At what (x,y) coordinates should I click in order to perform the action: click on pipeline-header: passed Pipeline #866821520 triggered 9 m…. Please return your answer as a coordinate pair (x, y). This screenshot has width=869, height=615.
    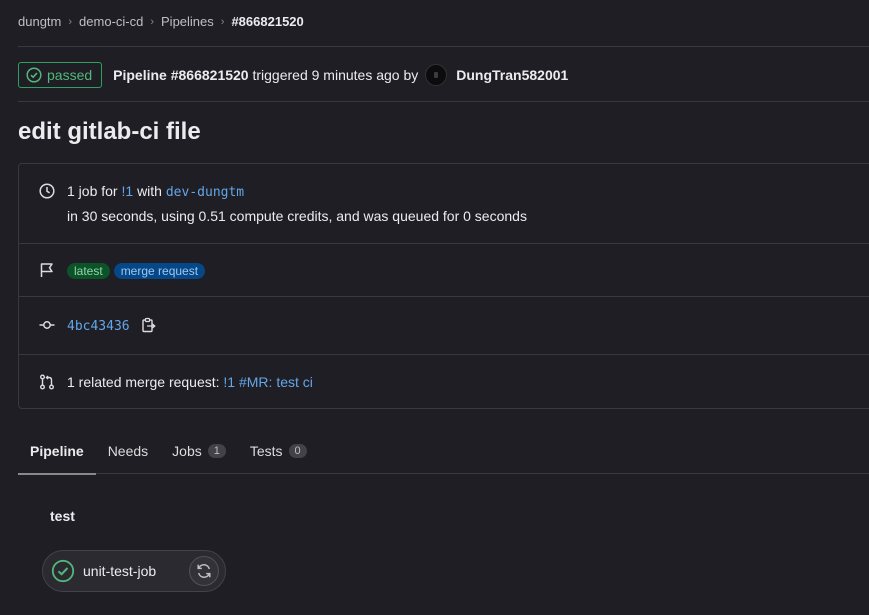
    Looking at the image, I should click on (443, 75).